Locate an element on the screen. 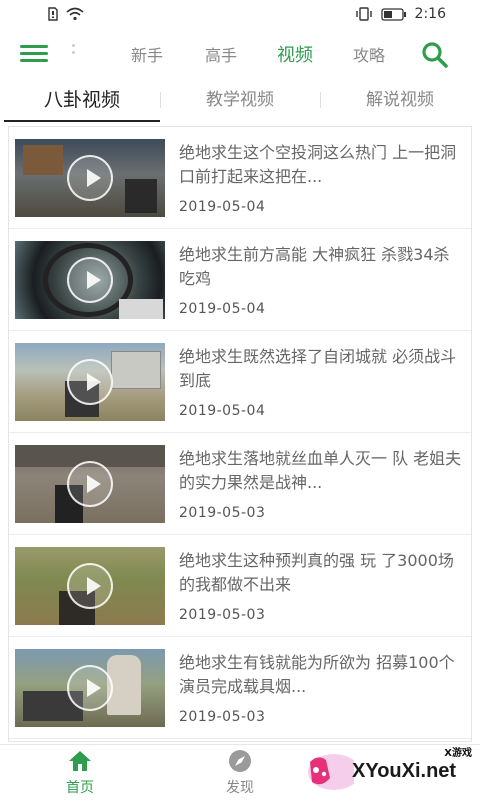  compass-icon is located at coordinates (240, 761).